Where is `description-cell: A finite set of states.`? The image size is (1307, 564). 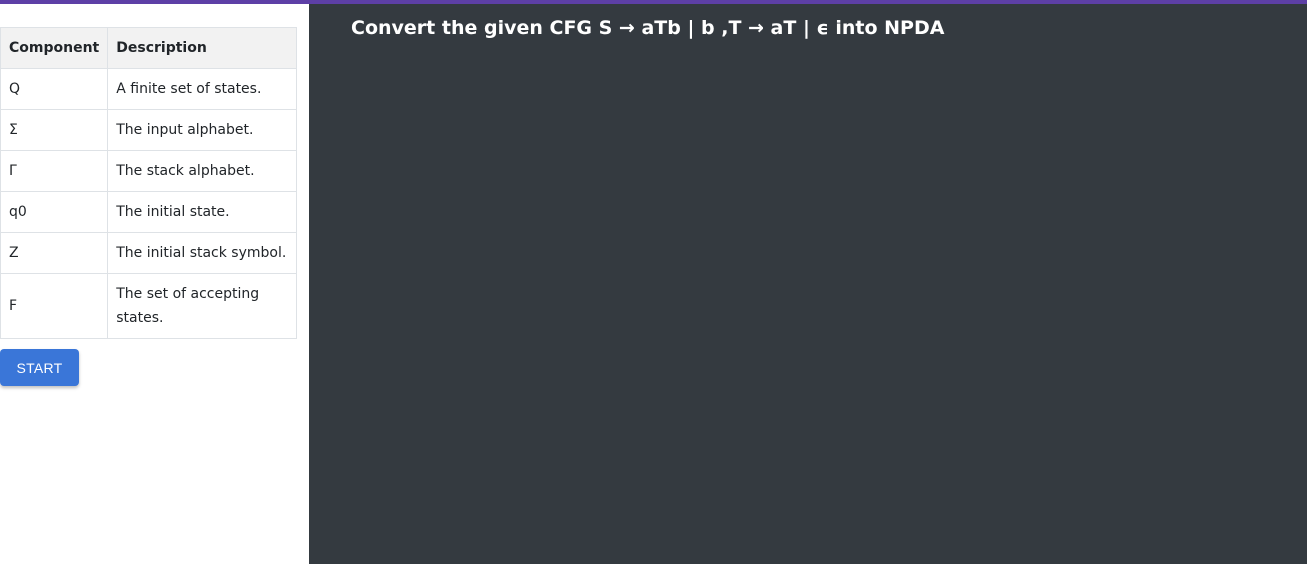
description-cell: A finite set of states. is located at coordinates (202, 89).